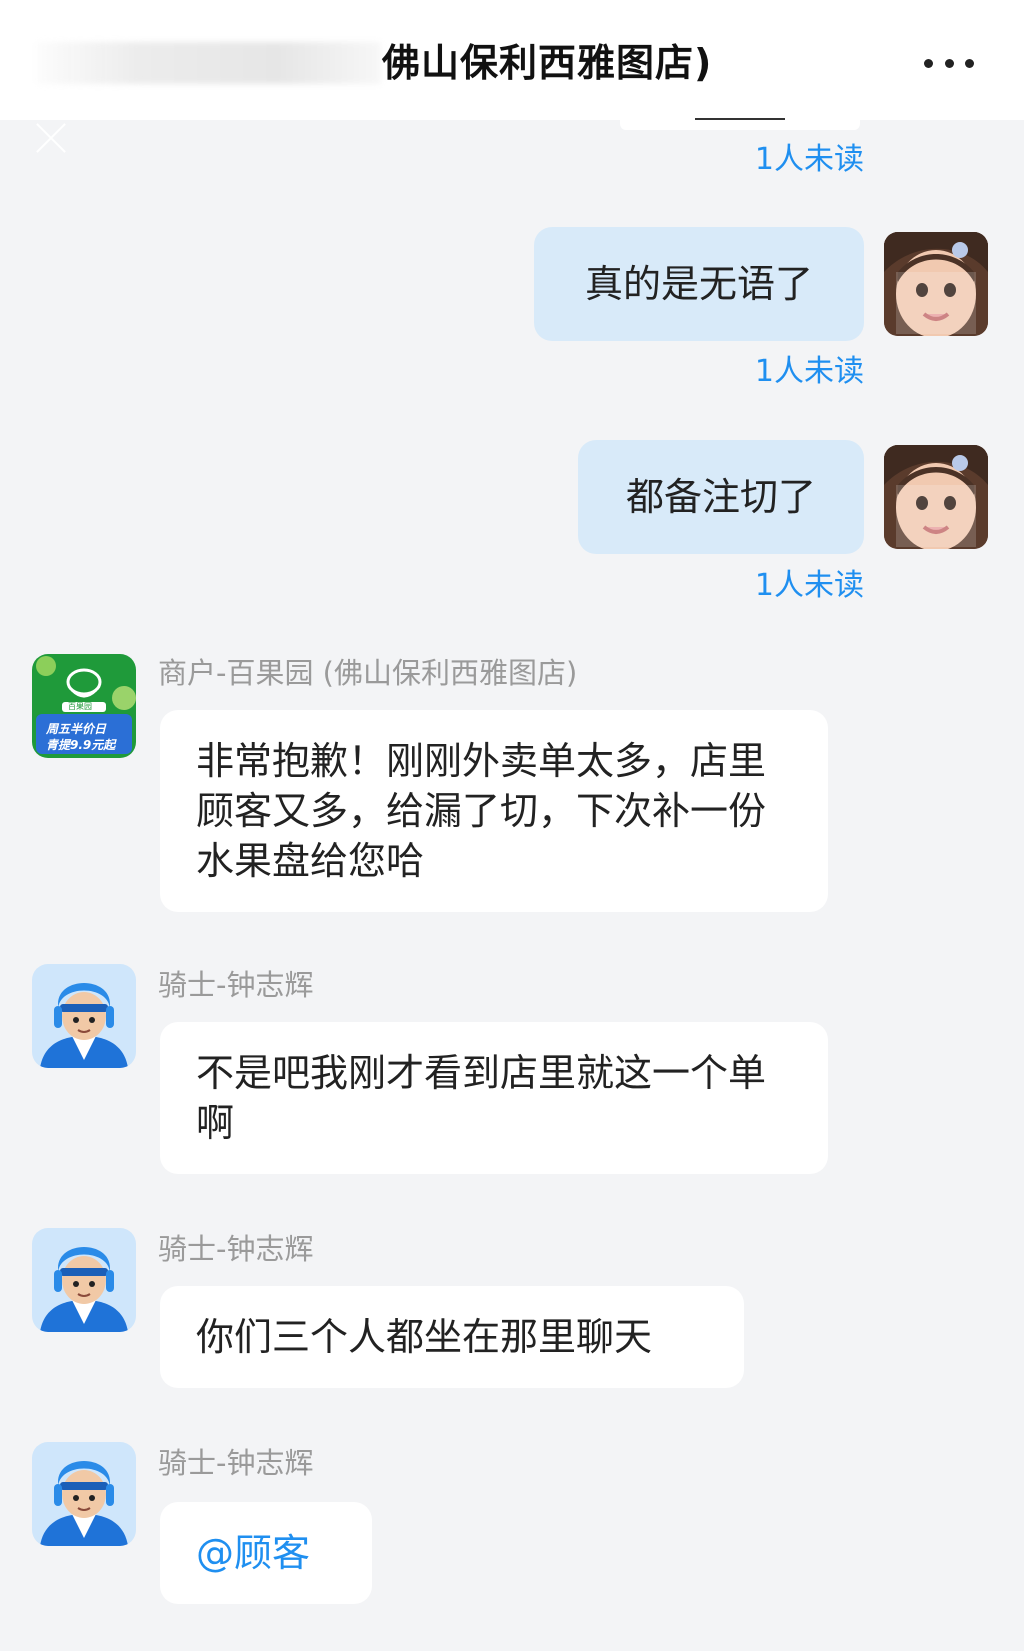 The height and width of the screenshot is (1651, 1024). What do you see at coordinates (547, 63) in the screenshot?
I see `chat-title: 佛山保利西雅图店)` at bounding box center [547, 63].